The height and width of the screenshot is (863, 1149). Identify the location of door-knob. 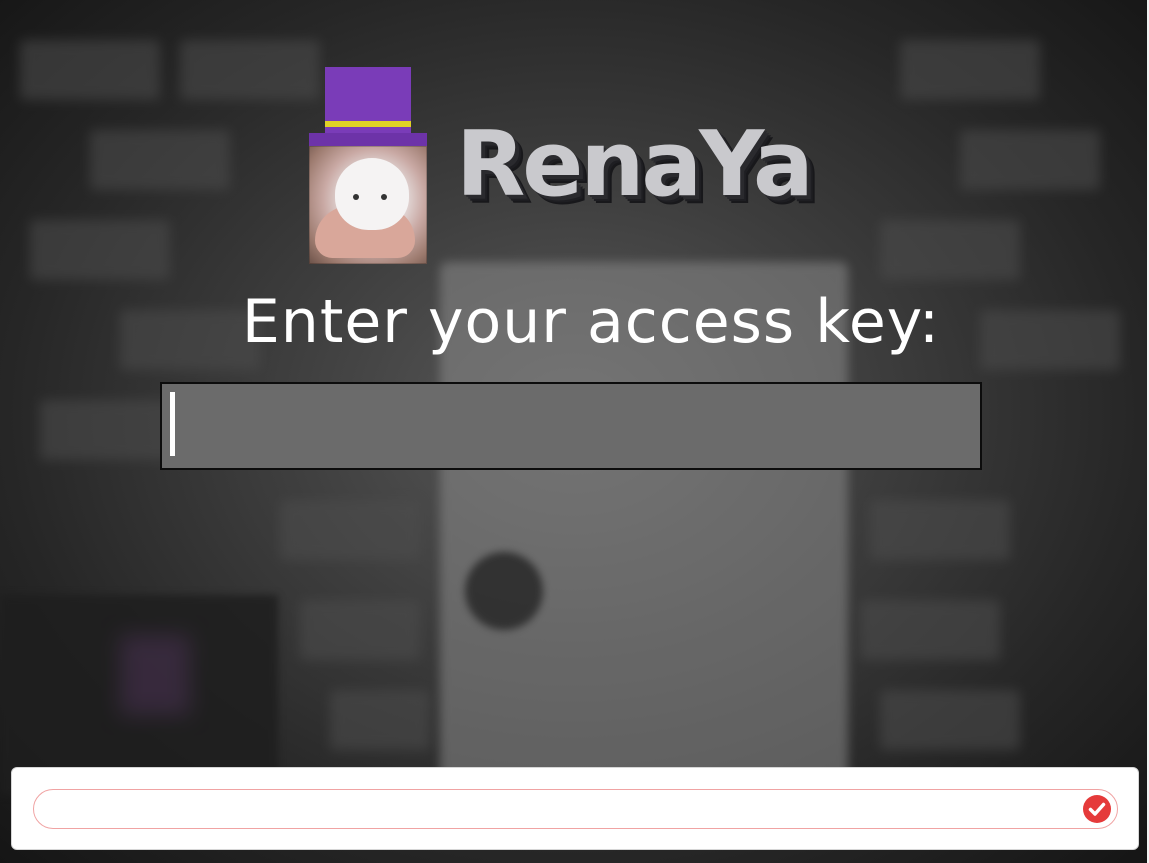
(504, 591).